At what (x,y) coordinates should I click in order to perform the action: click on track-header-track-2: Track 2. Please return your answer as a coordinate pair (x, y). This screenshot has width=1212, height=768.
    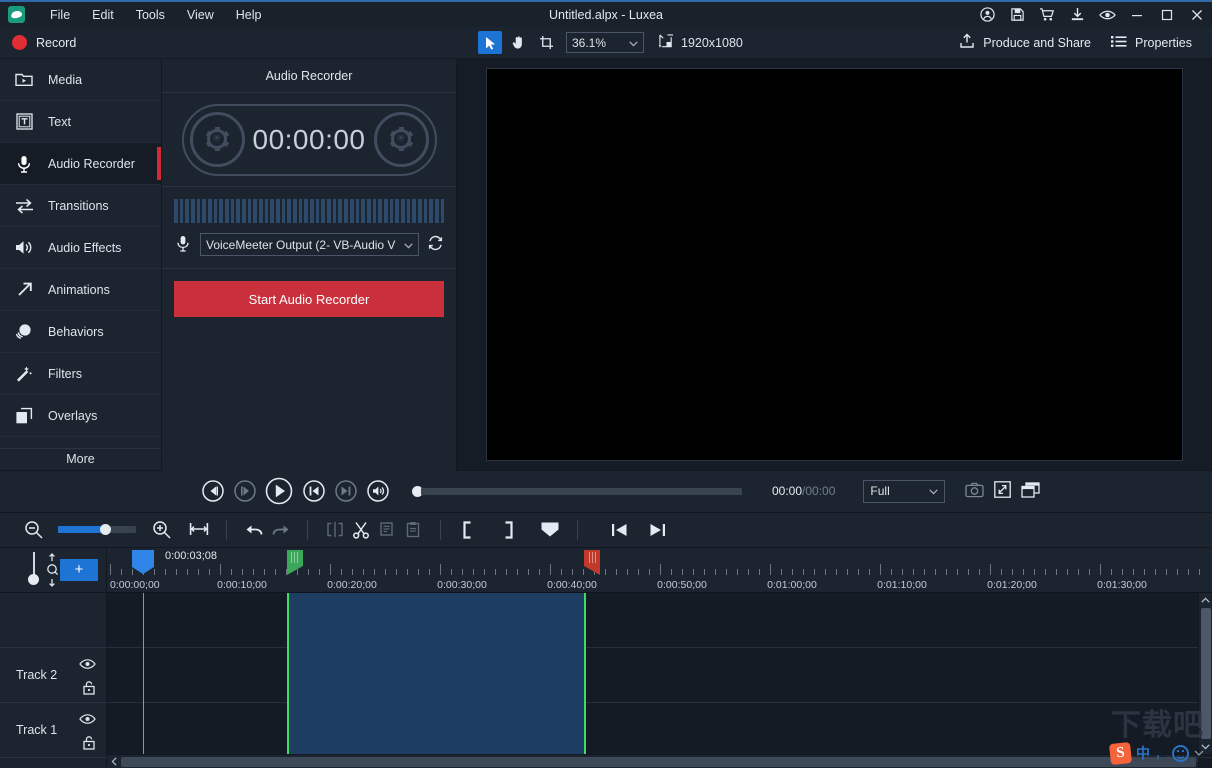
    Looking at the image, I should click on (53, 675).